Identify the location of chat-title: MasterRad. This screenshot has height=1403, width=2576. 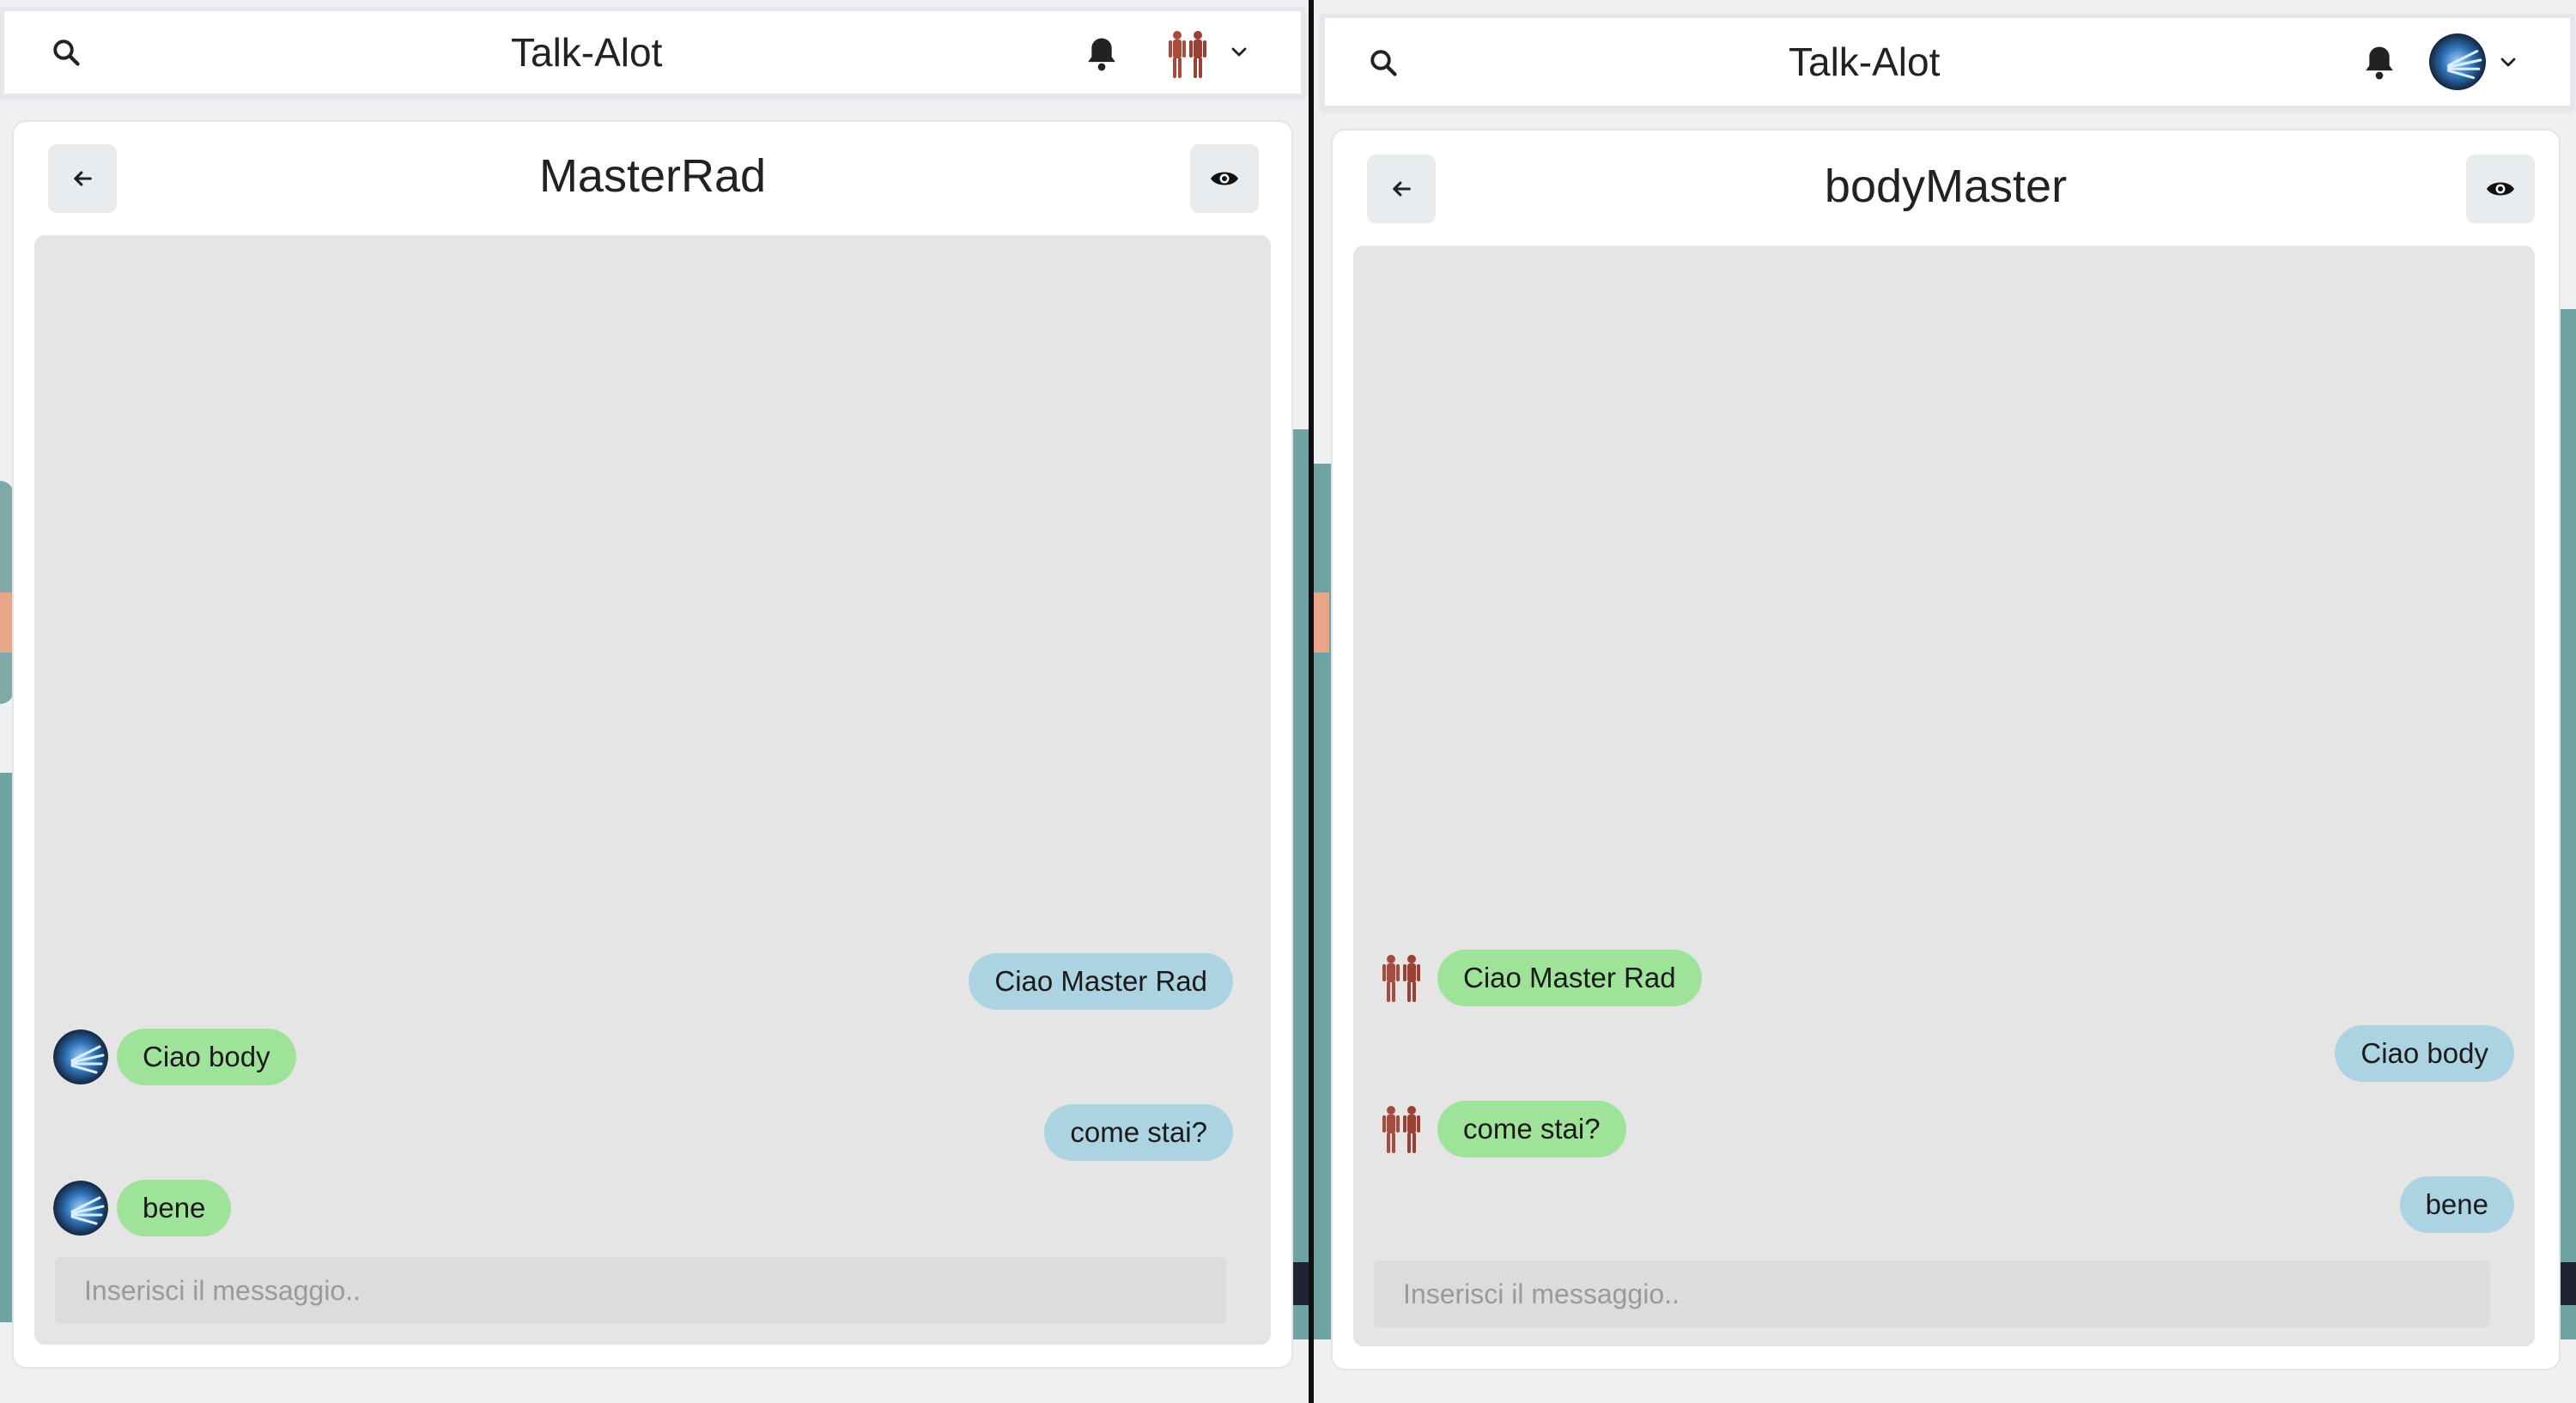
(652, 176).